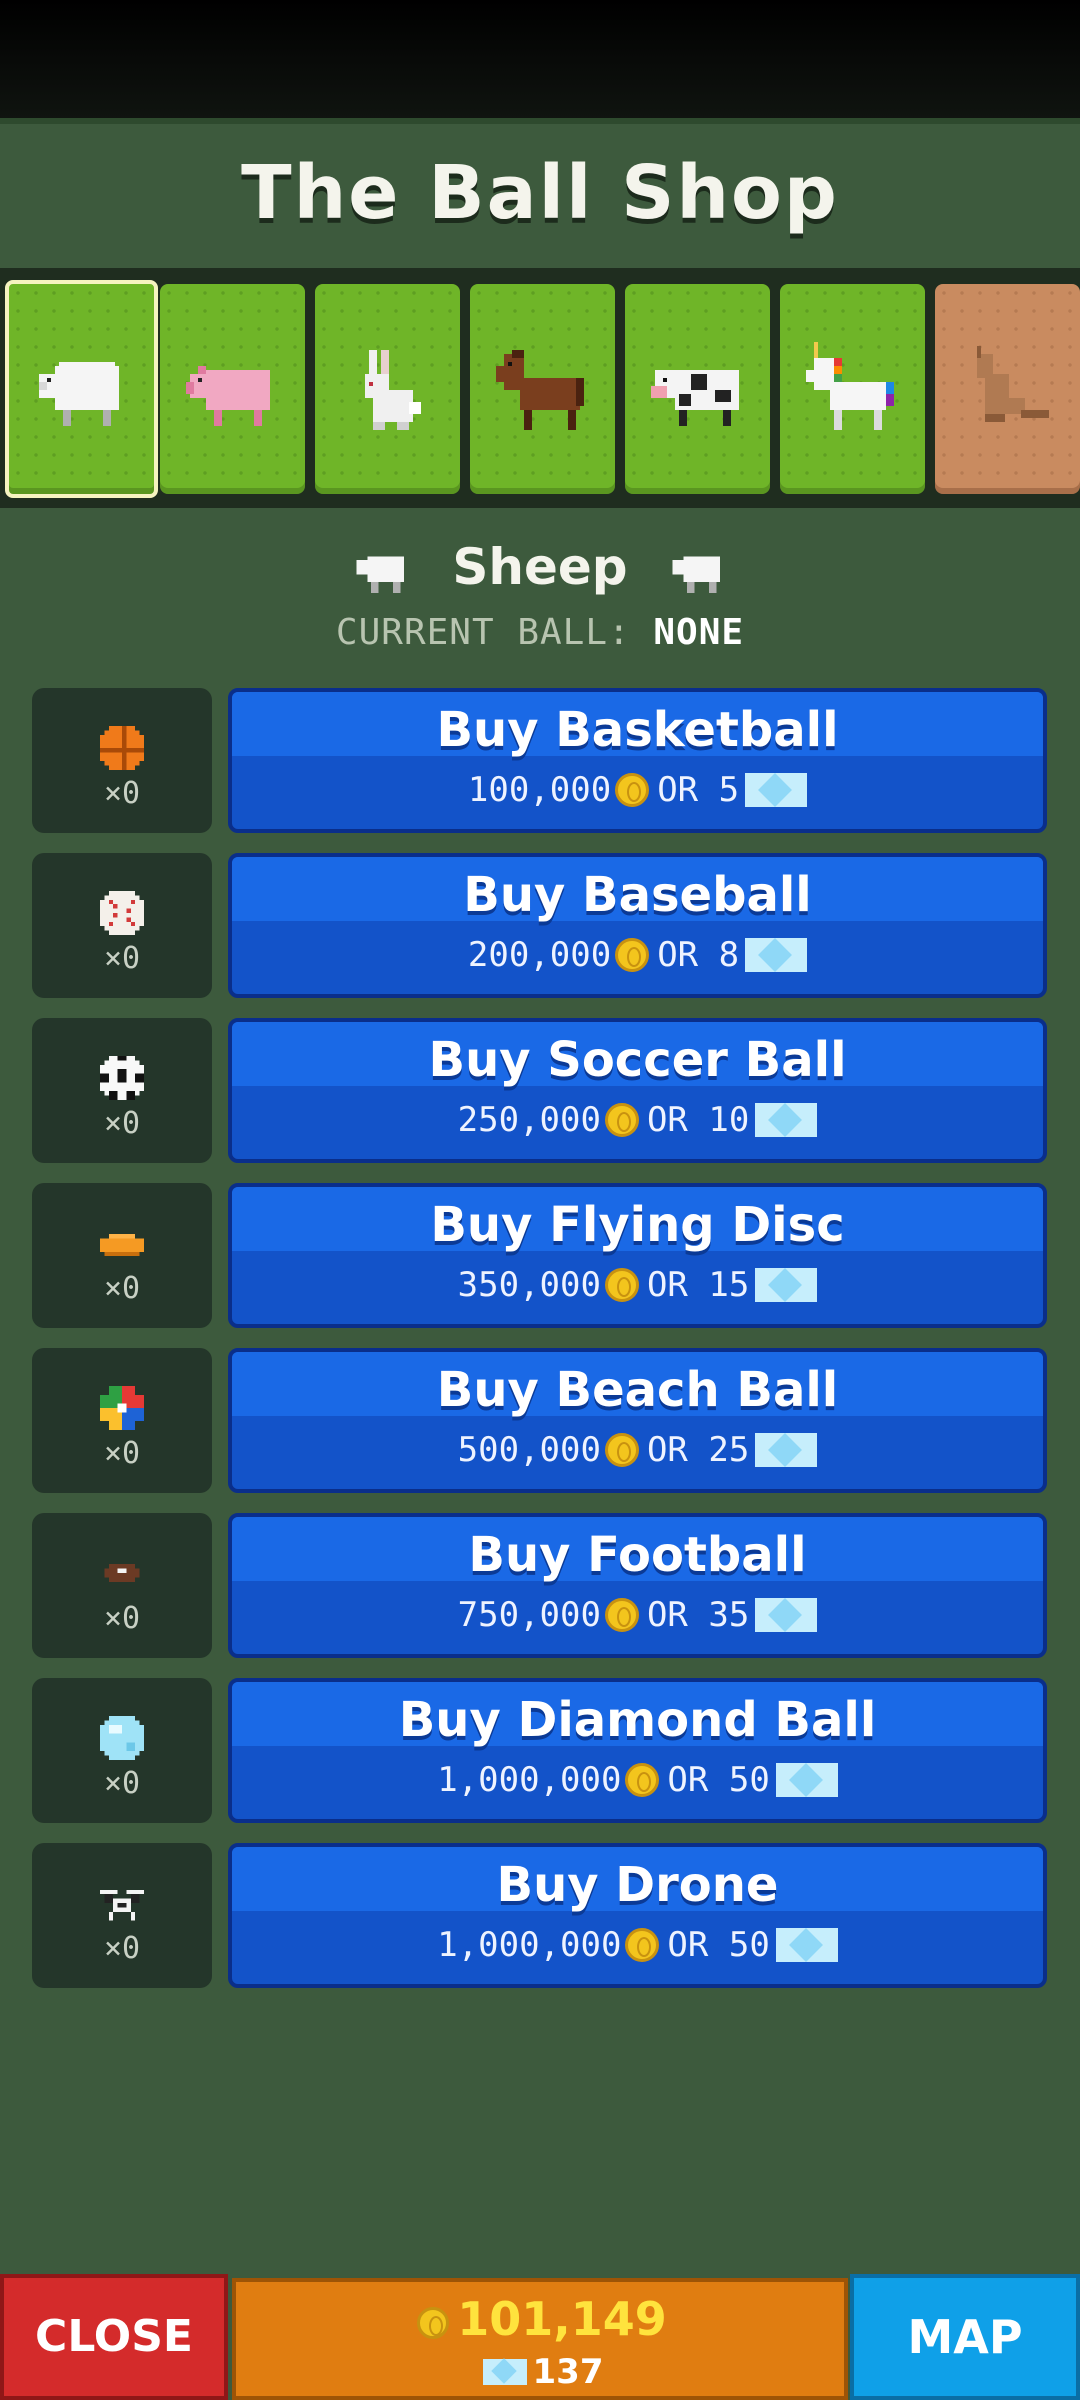  Describe the element at coordinates (637, 1090) in the screenshot. I see `buy-soccer-ball-button: Buy Soccer Ball 250,000 OR 10` at that location.